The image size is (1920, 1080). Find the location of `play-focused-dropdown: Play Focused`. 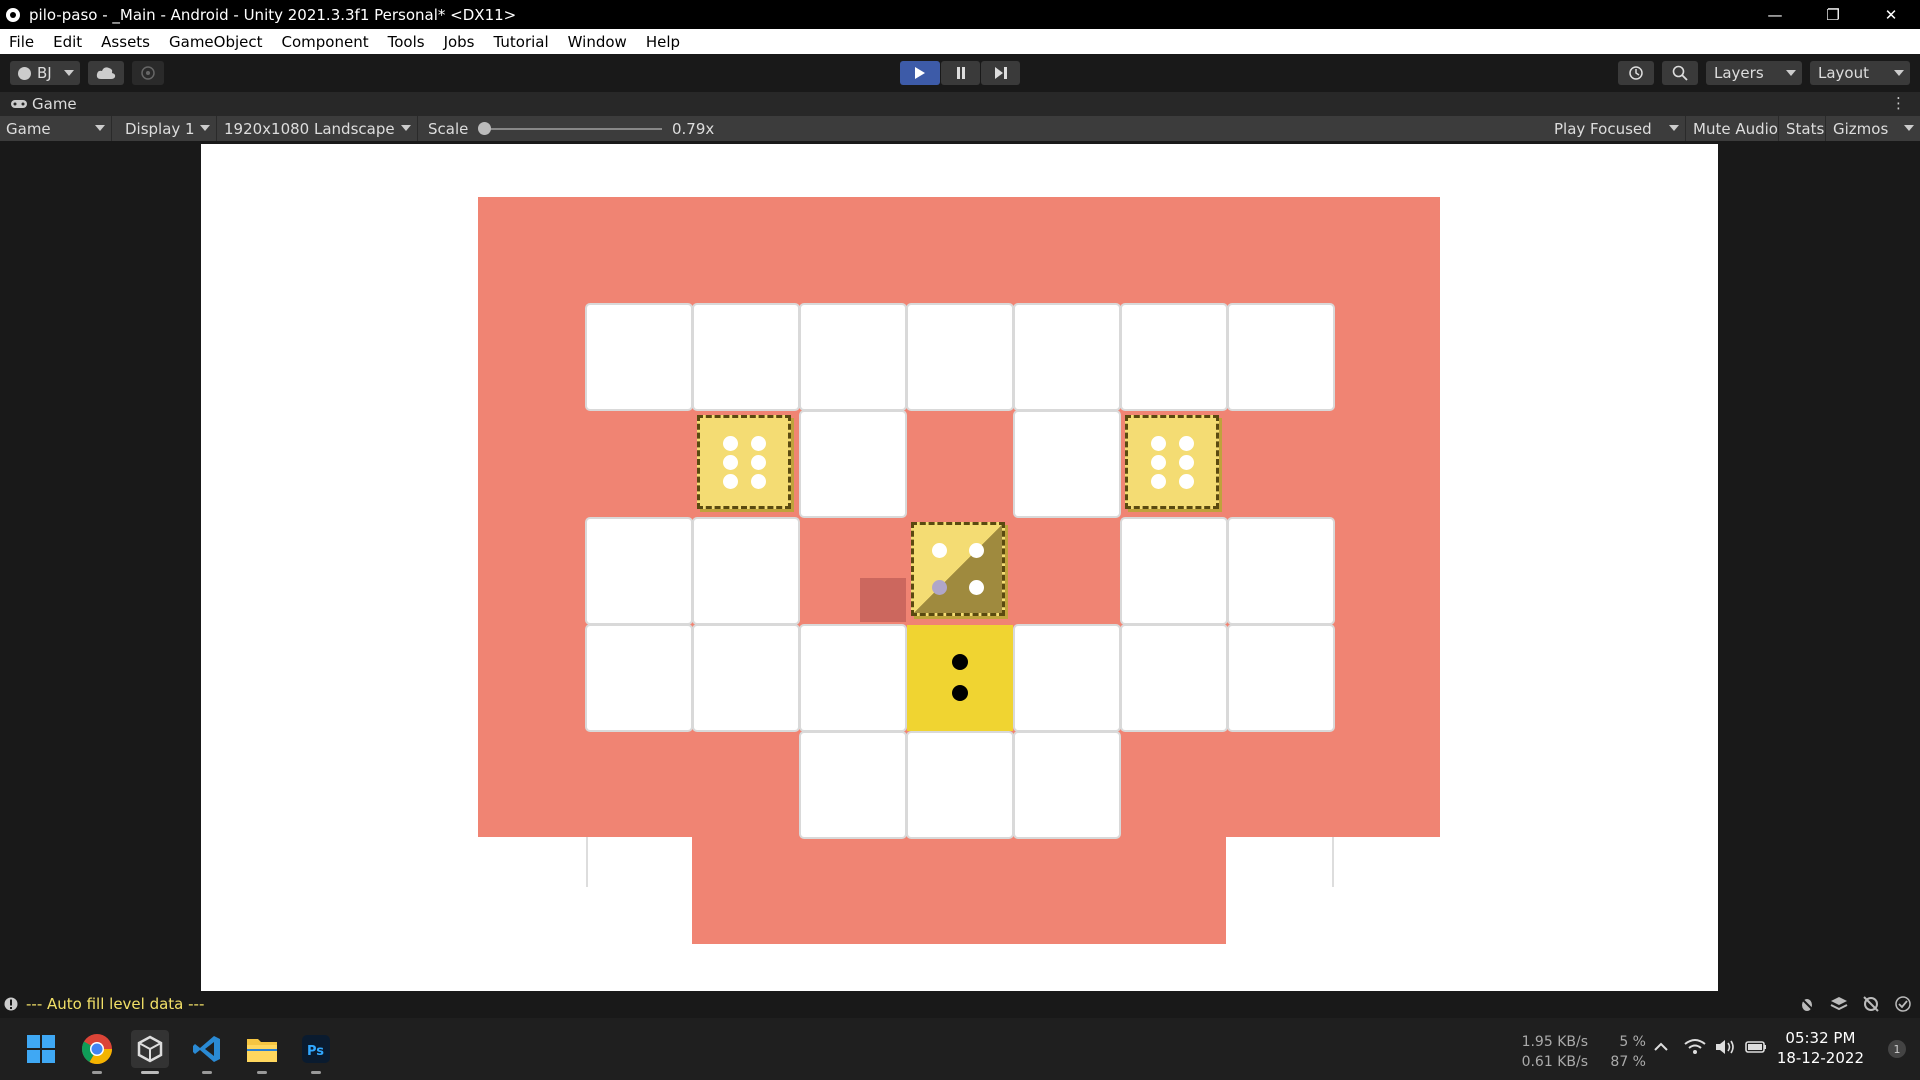

play-focused-dropdown: Play Focused is located at coordinates (1617, 128).